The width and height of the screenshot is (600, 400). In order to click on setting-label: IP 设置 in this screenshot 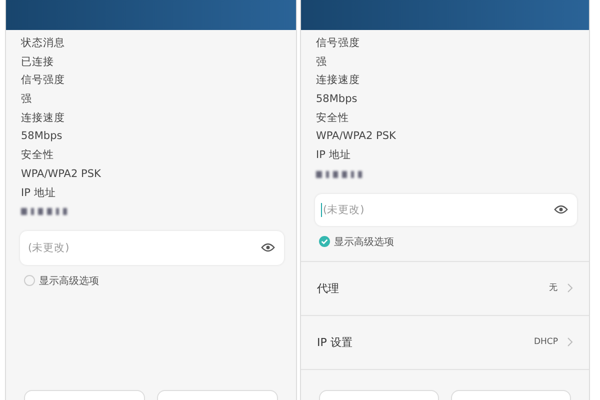, I will do `click(335, 342)`.